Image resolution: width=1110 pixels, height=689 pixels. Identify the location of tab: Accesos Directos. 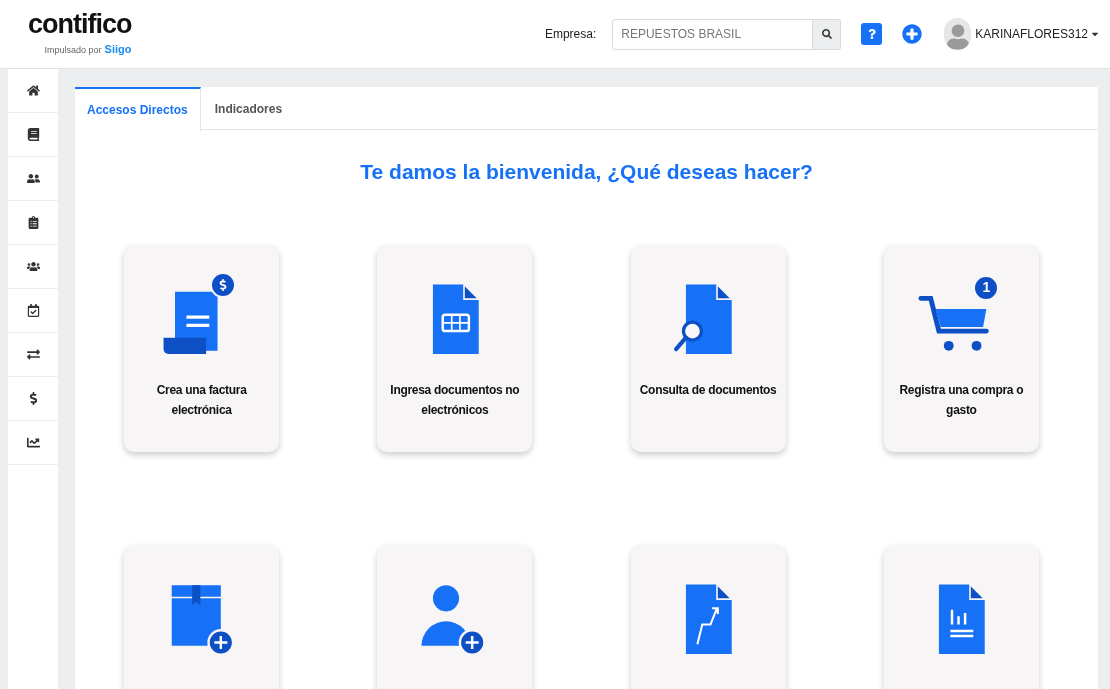
(138, 109).